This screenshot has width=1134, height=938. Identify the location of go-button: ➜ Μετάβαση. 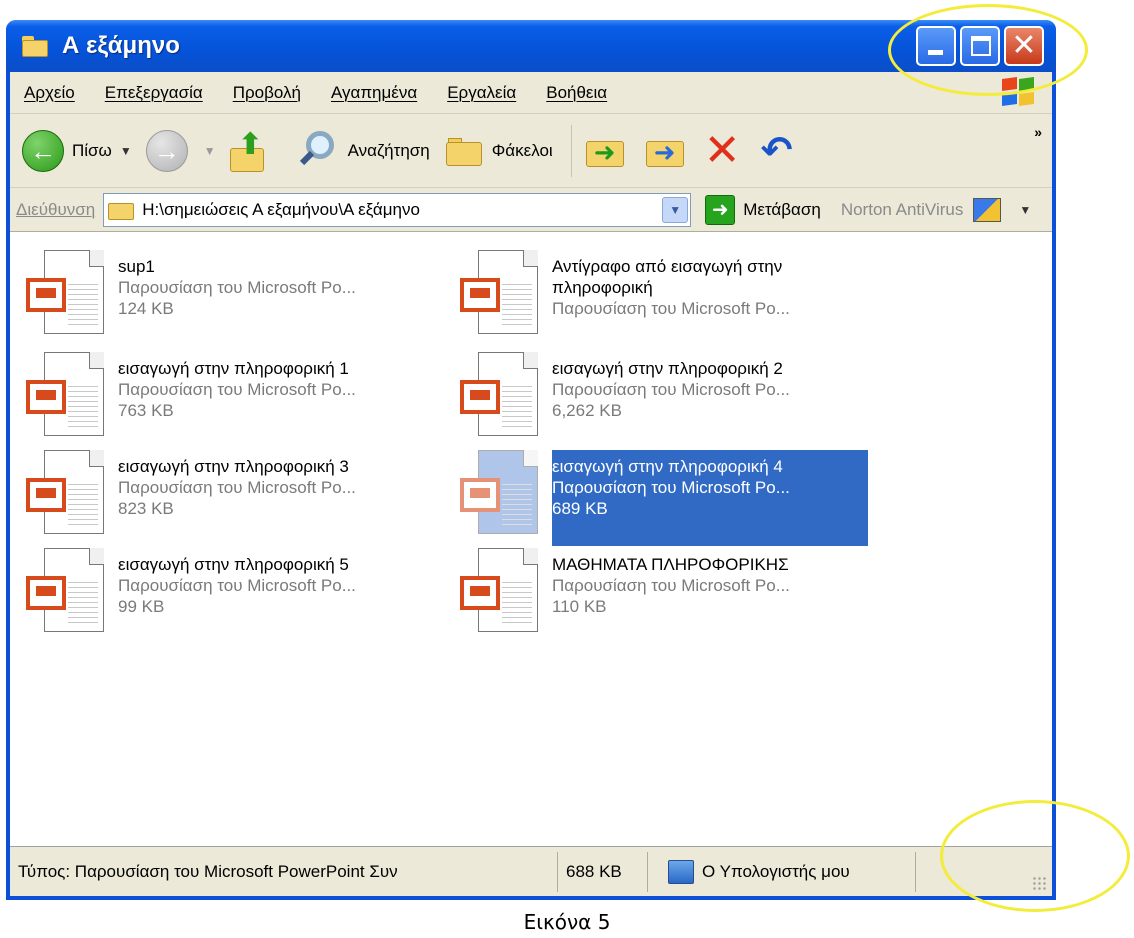
(763, 209).